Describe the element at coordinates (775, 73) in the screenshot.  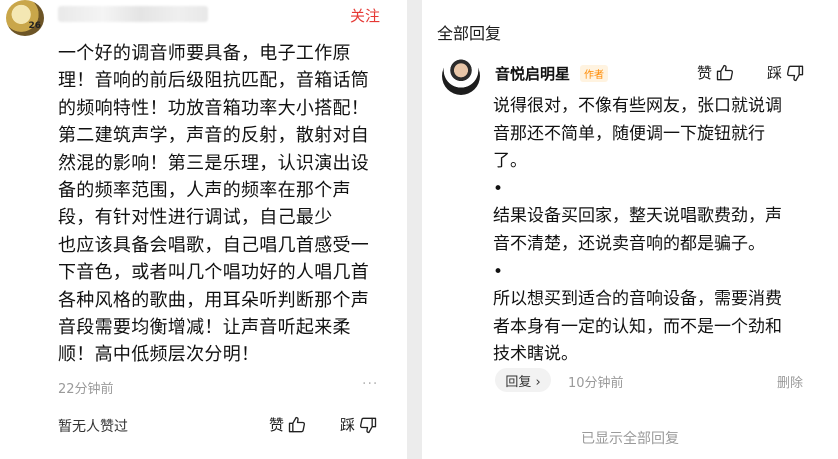
I see `reply-dislike-label: 踩` at that location.